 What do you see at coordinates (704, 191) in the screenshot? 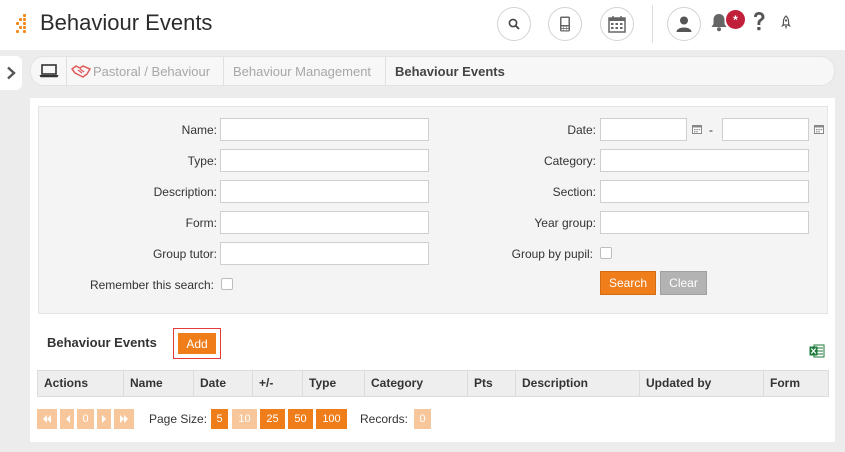
I see `section-input` at bounding box center [704, 191].